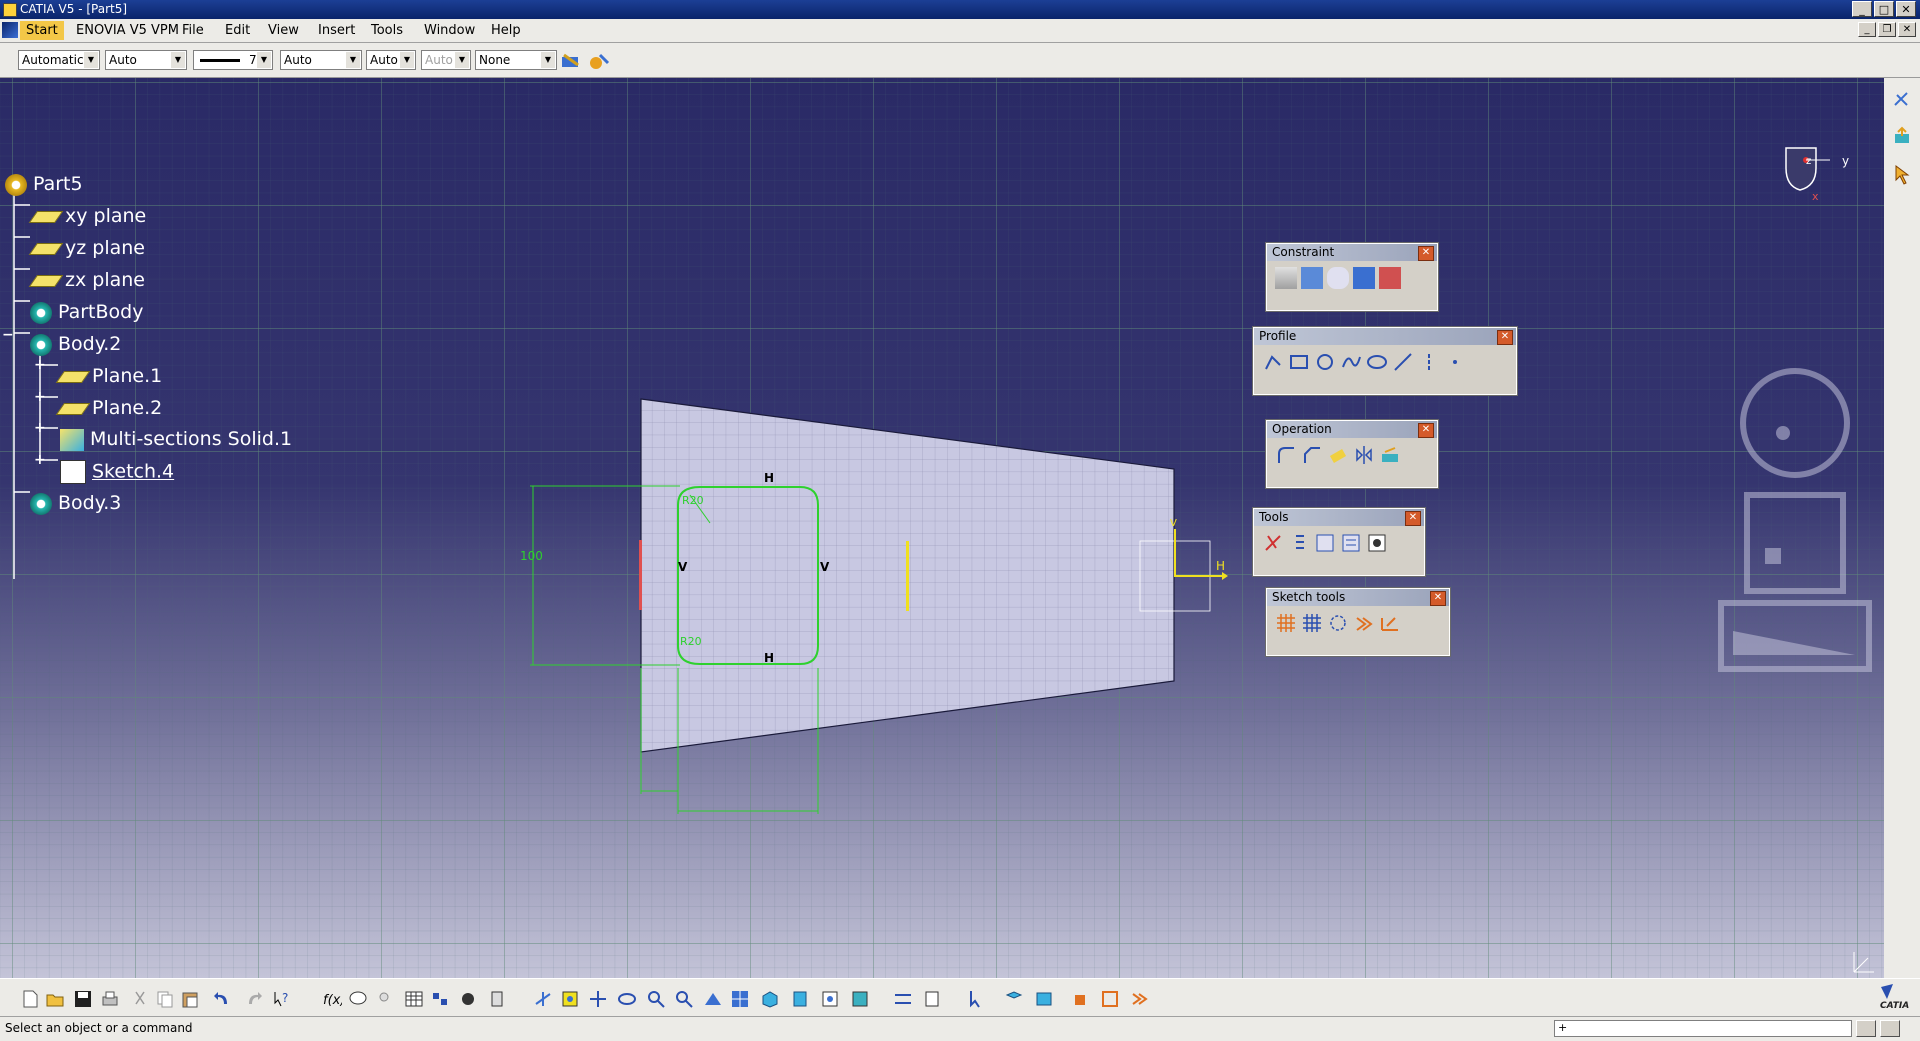 The width and height of the screenshot is (1920, 1041). I want to click on constraint-toolbar: Constraint ✕, so click(1352, 277).